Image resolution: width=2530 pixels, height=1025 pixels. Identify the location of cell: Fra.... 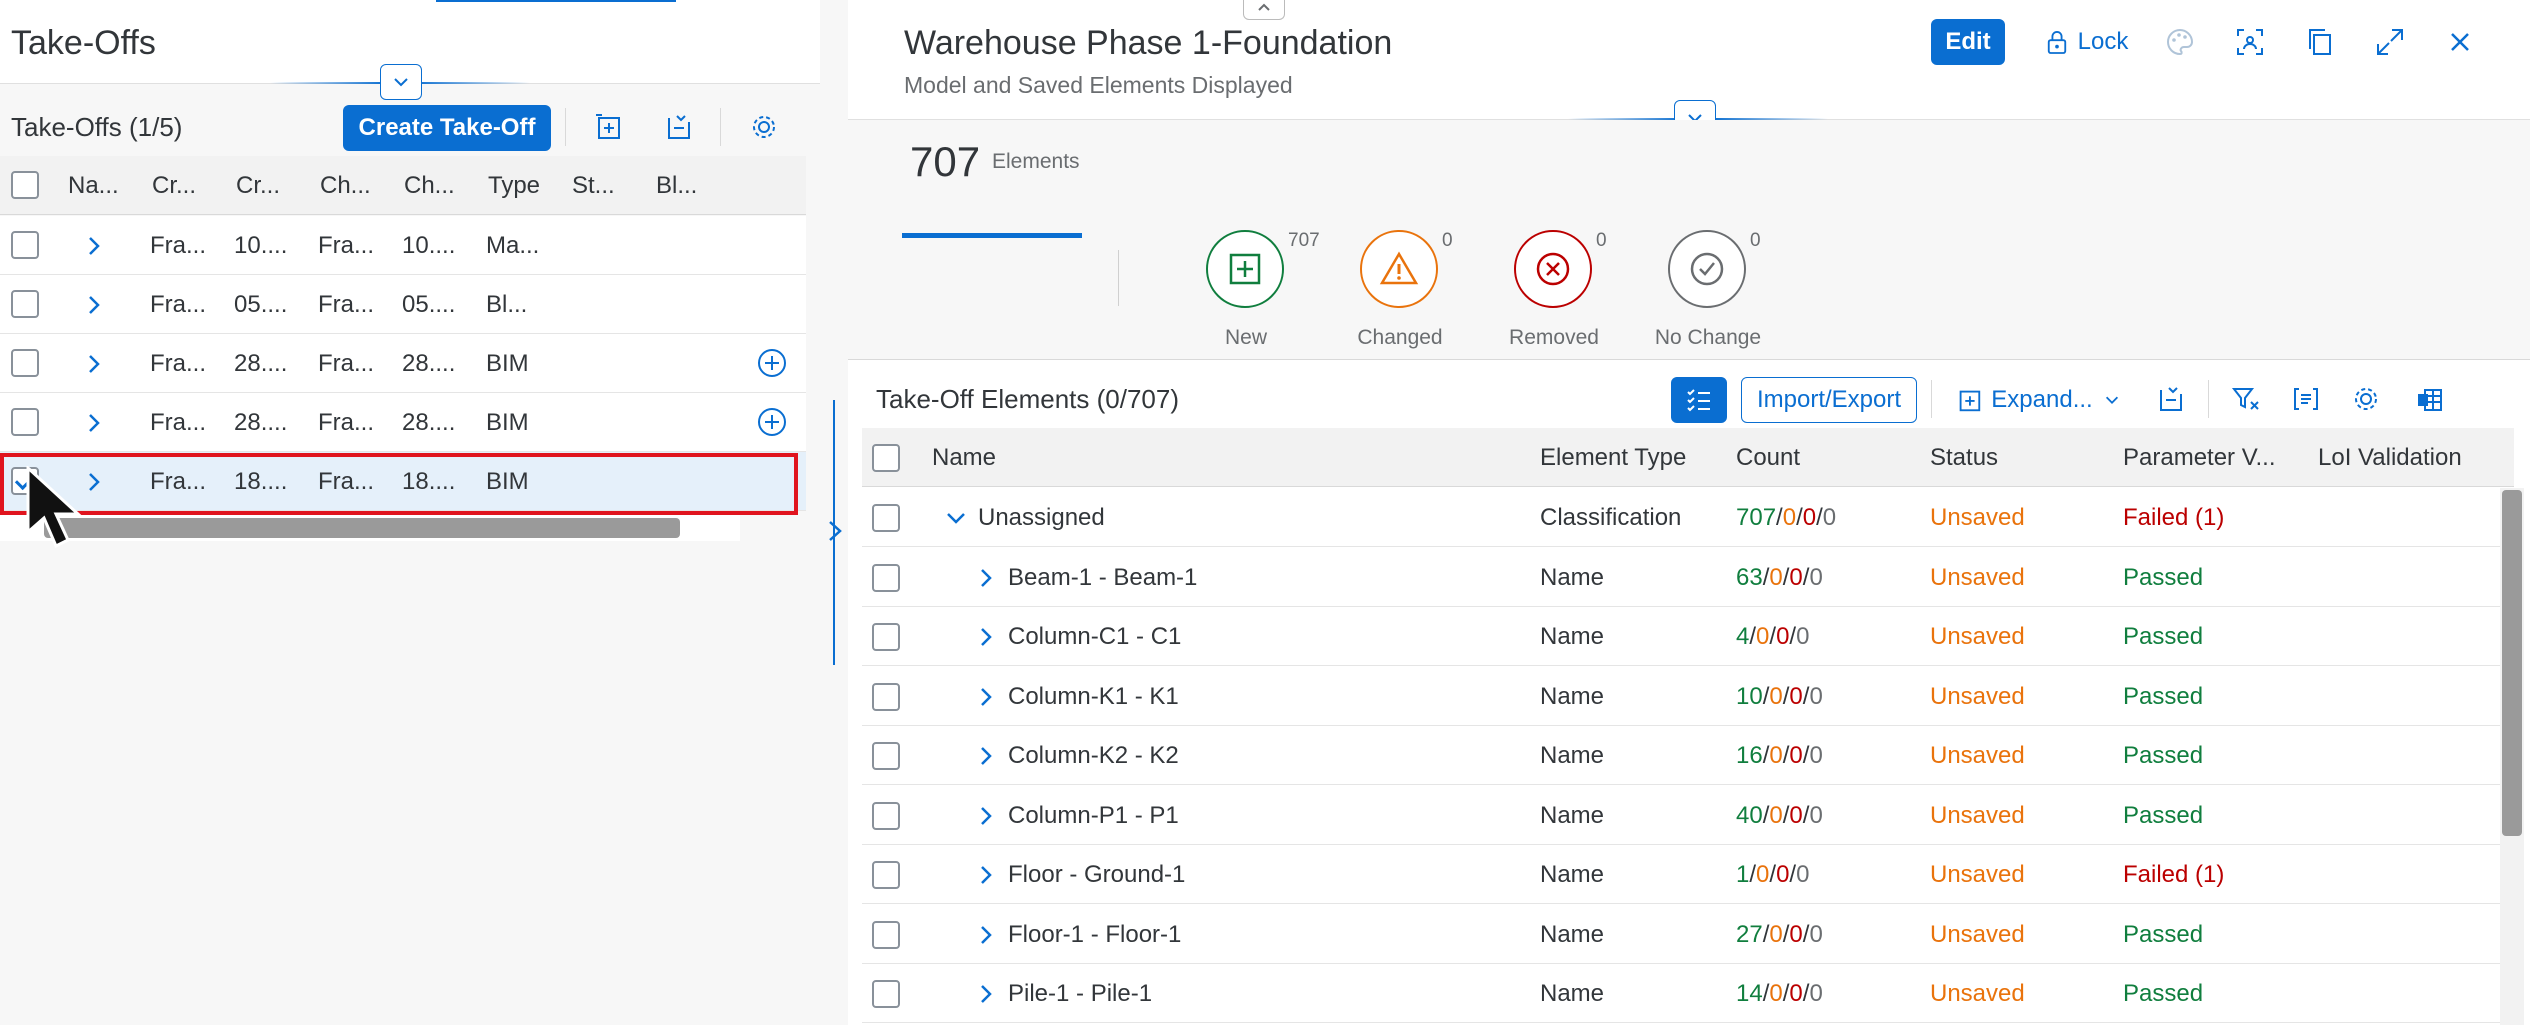
(346, 245).